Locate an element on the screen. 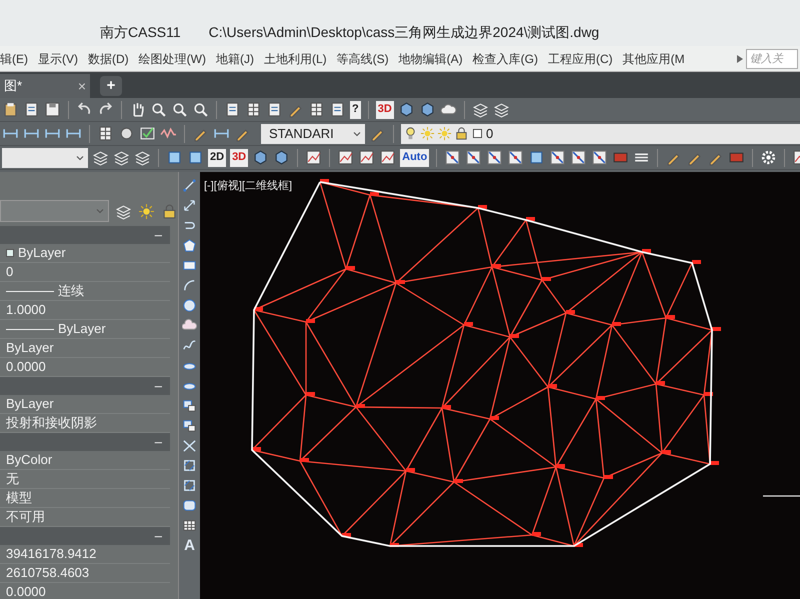 This screenshot has height=599, width=800. text-style-dropdown: STANDARI is located at coordinates (313, 134).